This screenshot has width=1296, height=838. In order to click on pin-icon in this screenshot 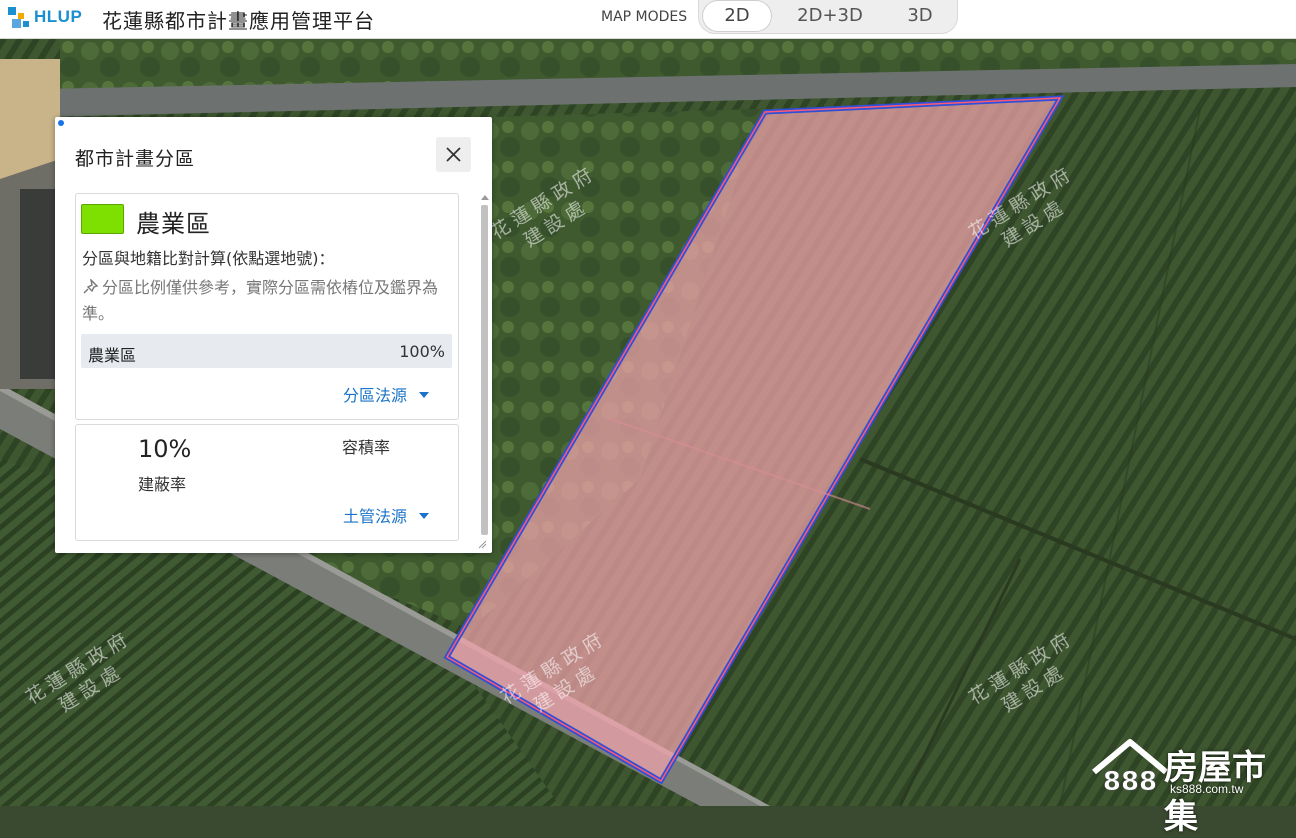, I will do `click(91, 286)`.